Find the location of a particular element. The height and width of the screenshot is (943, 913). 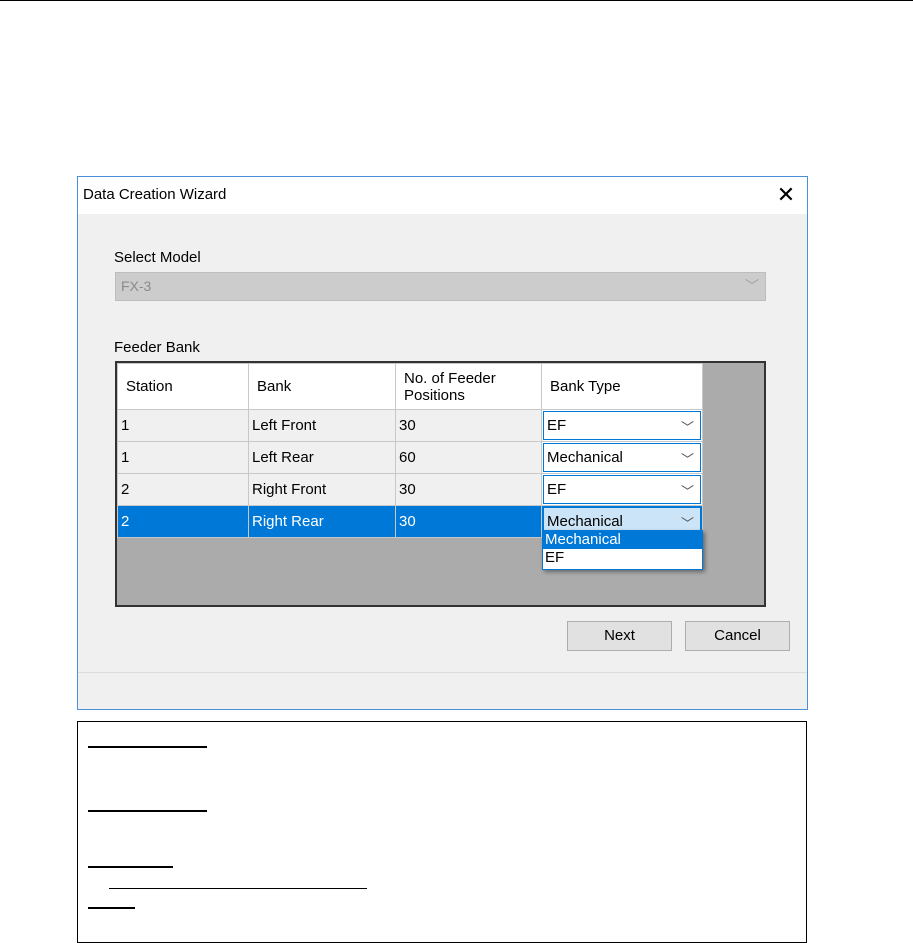

close-icon: ✕ is located at coordinates (786, 195).